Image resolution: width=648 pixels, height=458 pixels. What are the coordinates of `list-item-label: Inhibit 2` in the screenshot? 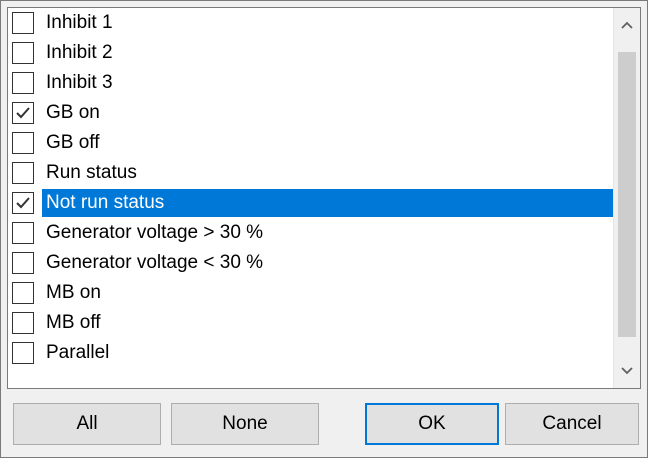 It's located at (79, 52).